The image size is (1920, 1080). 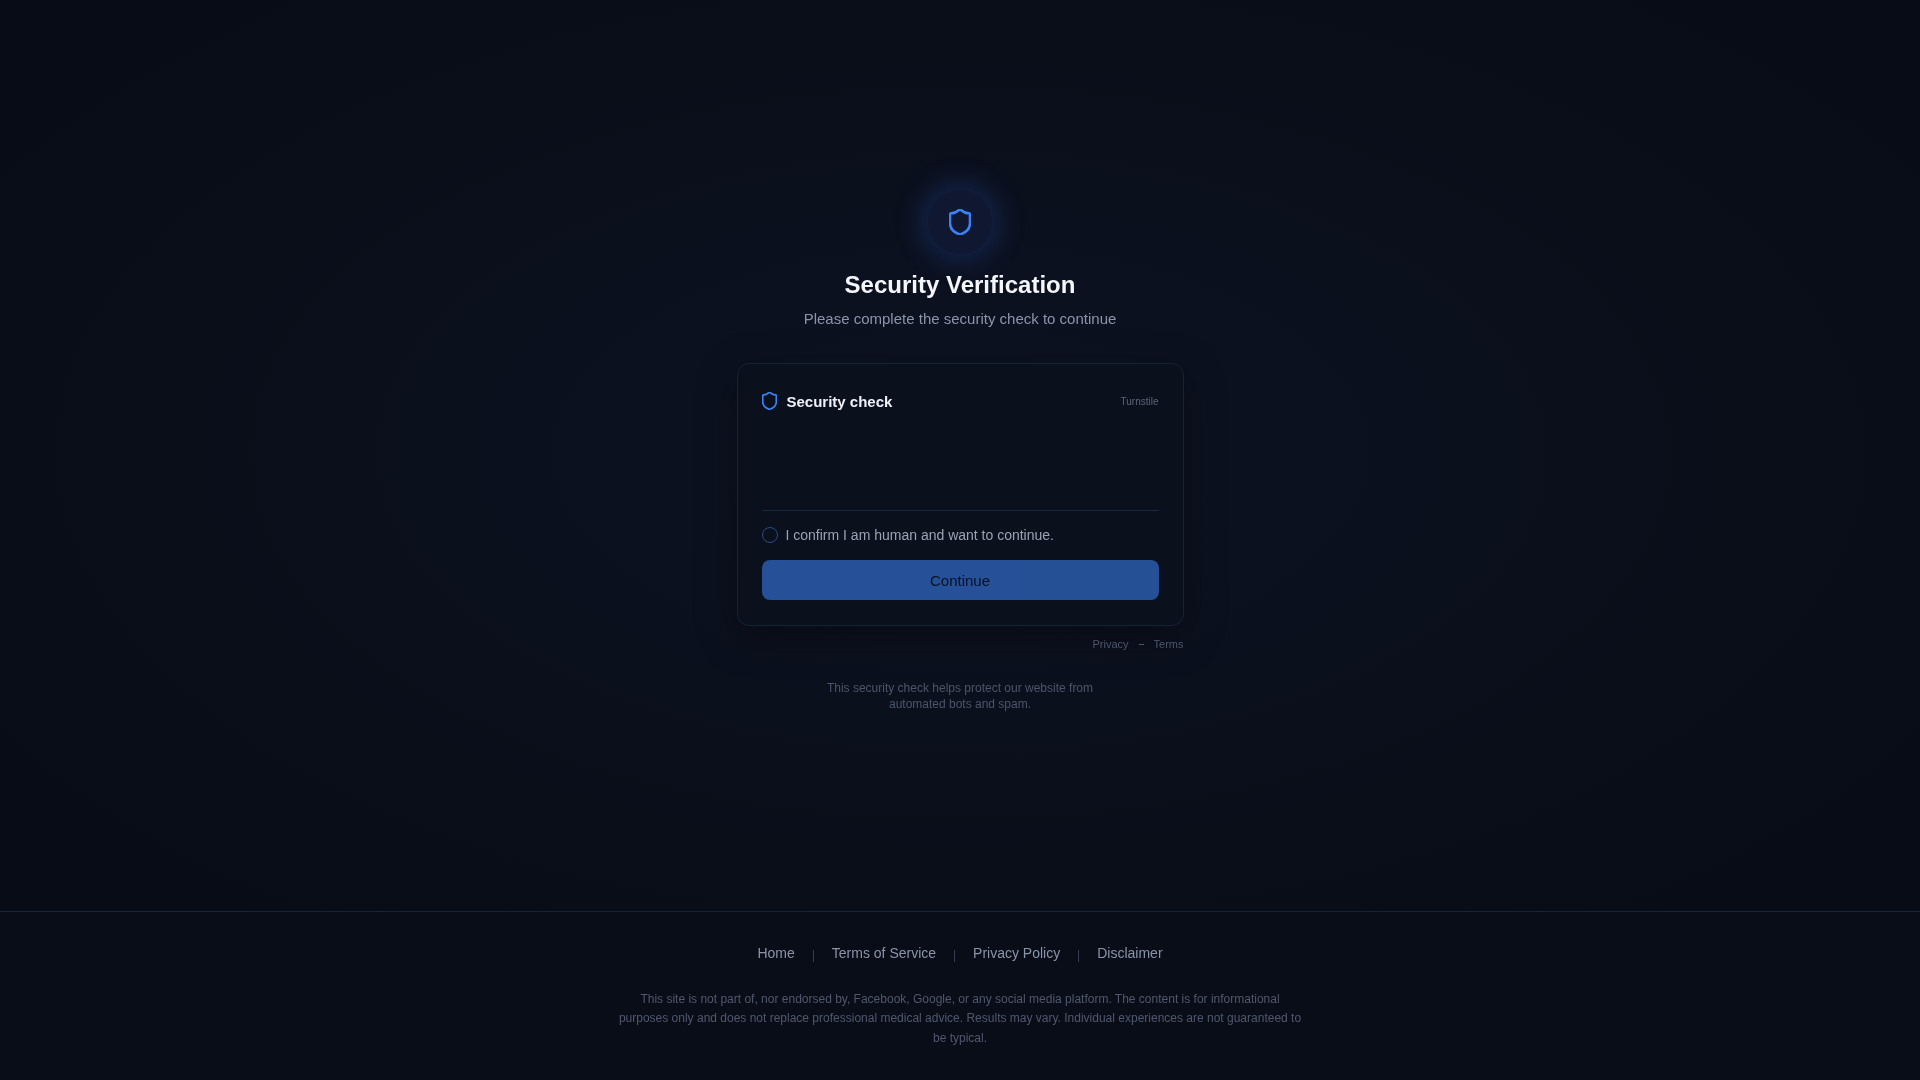 What do you see at coordinates (839, 401) in the screenshot?
I see `card-title: Security check` at bounding box center [839, 401].